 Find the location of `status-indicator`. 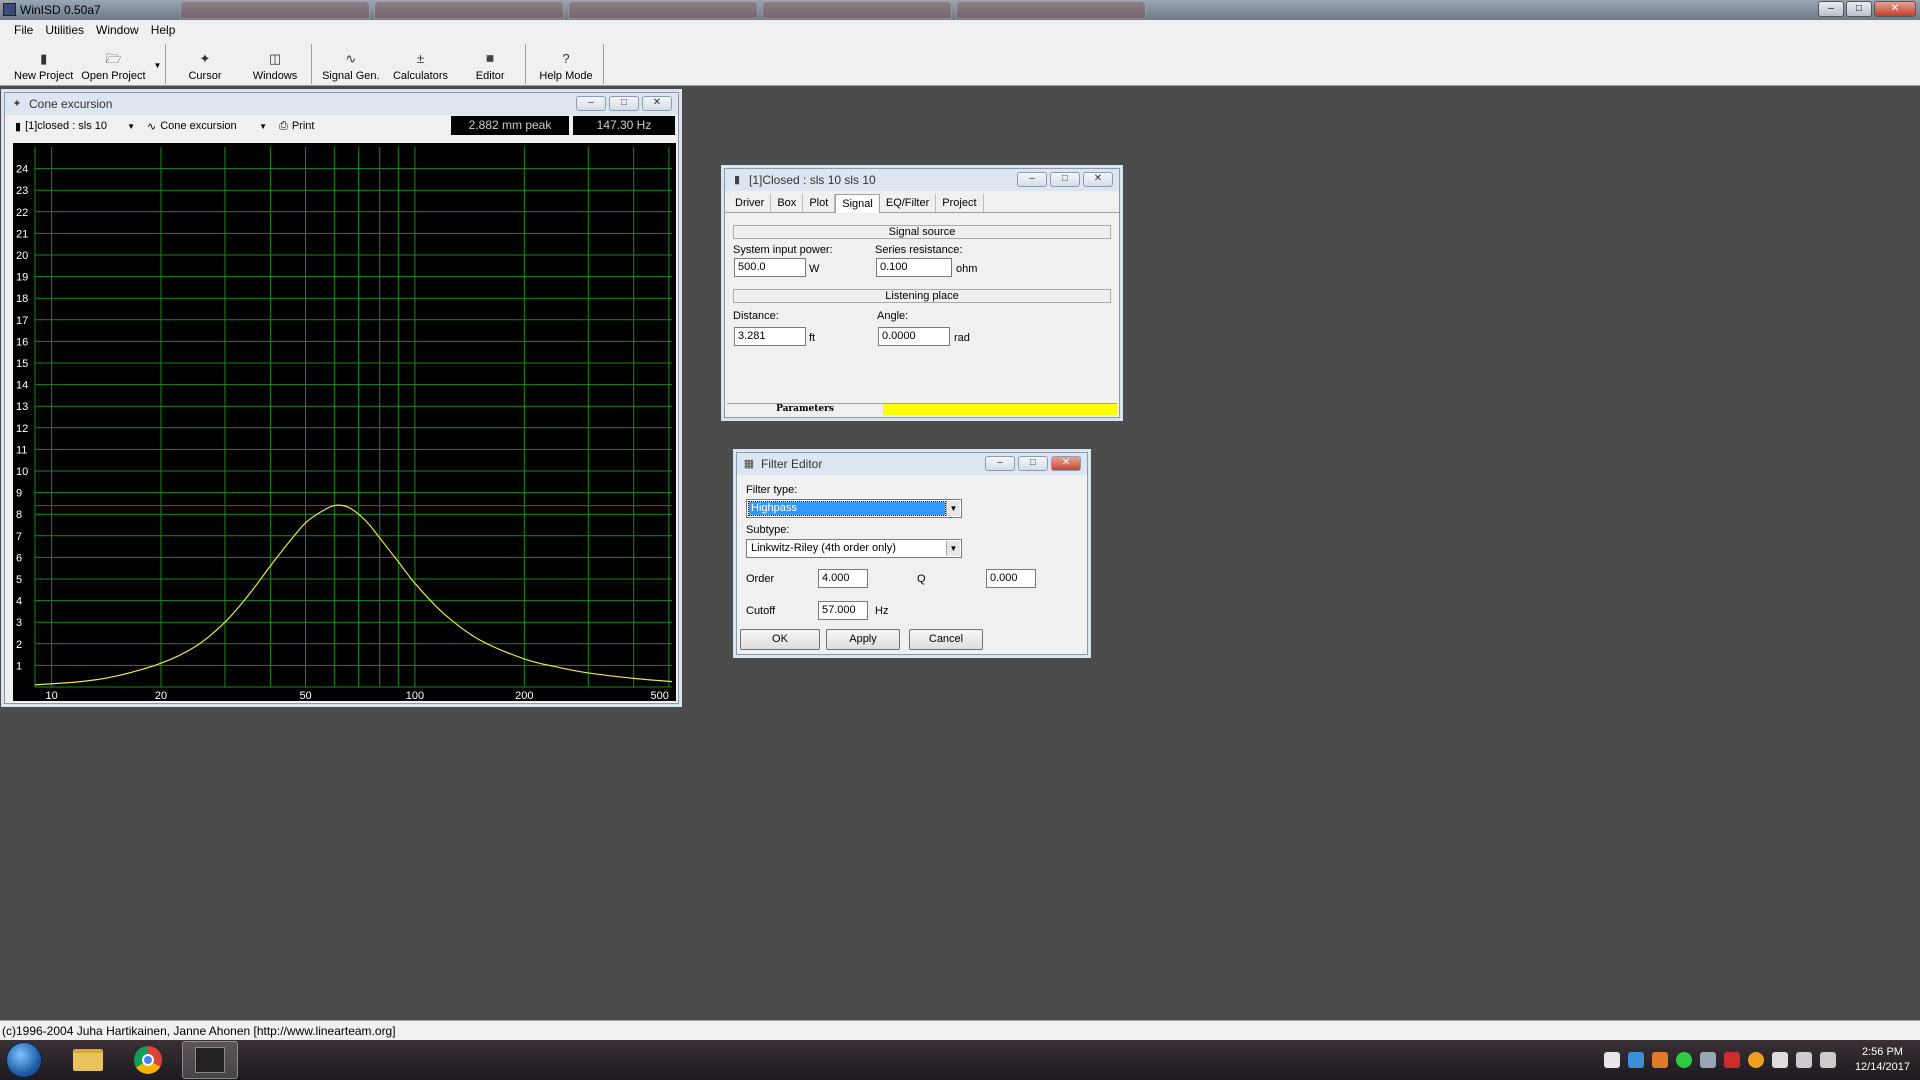

status-indicator is located at coordinates (1000, 409).